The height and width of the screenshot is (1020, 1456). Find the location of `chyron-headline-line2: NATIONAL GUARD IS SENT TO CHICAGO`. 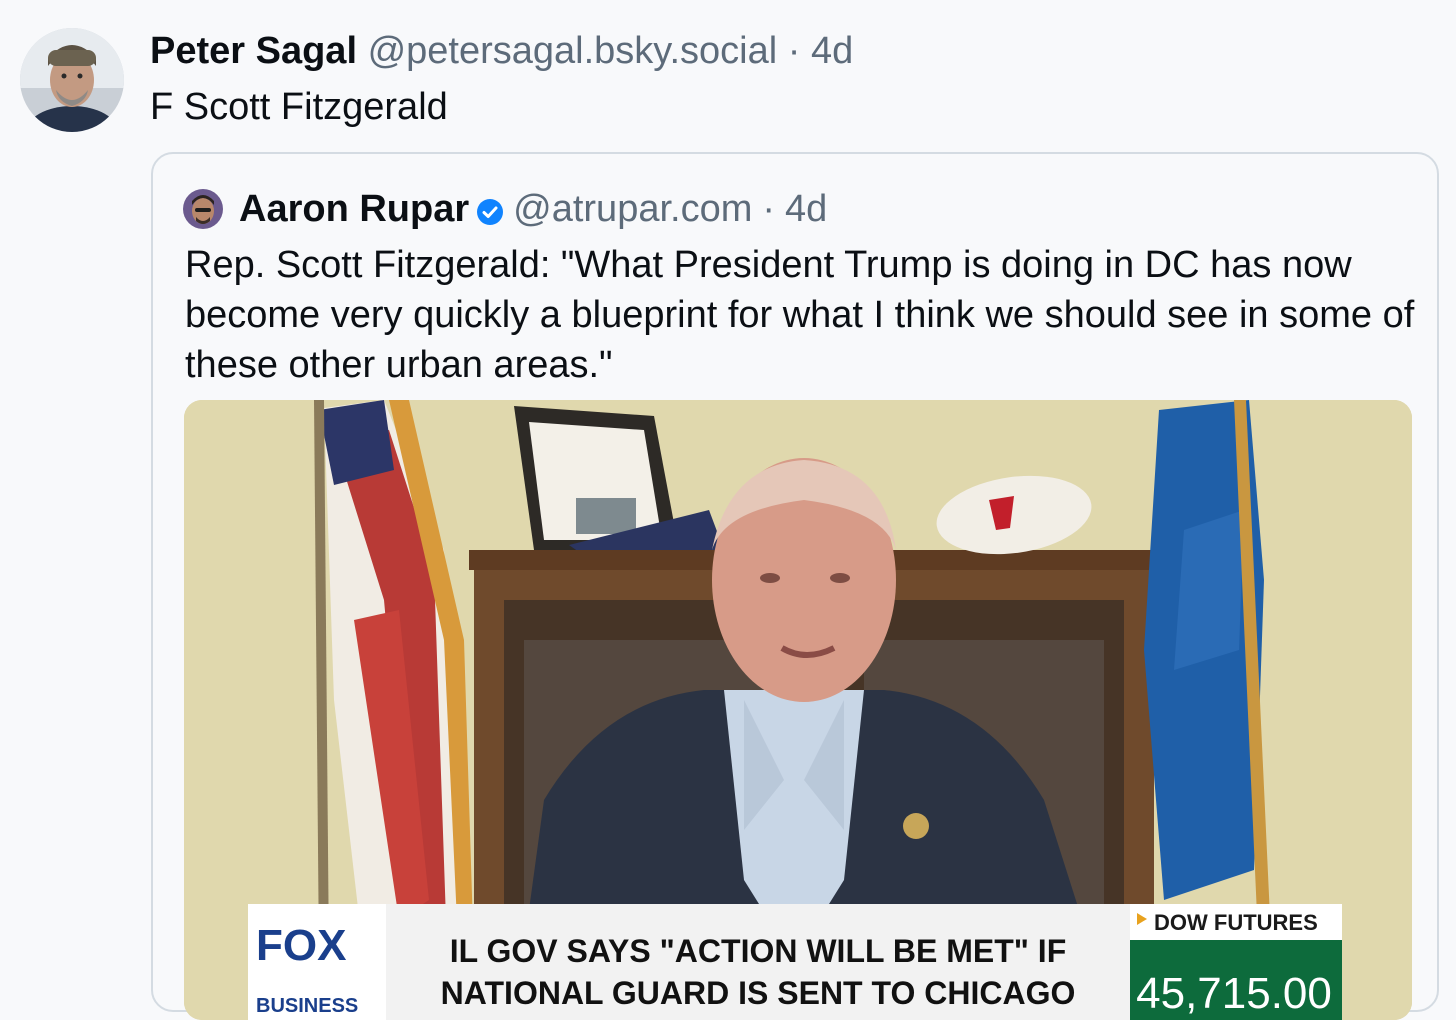

chyron-headline-line2: NATIONAL GUARD IS SENT TO CHICAGO is located at coordinates (758, 993).